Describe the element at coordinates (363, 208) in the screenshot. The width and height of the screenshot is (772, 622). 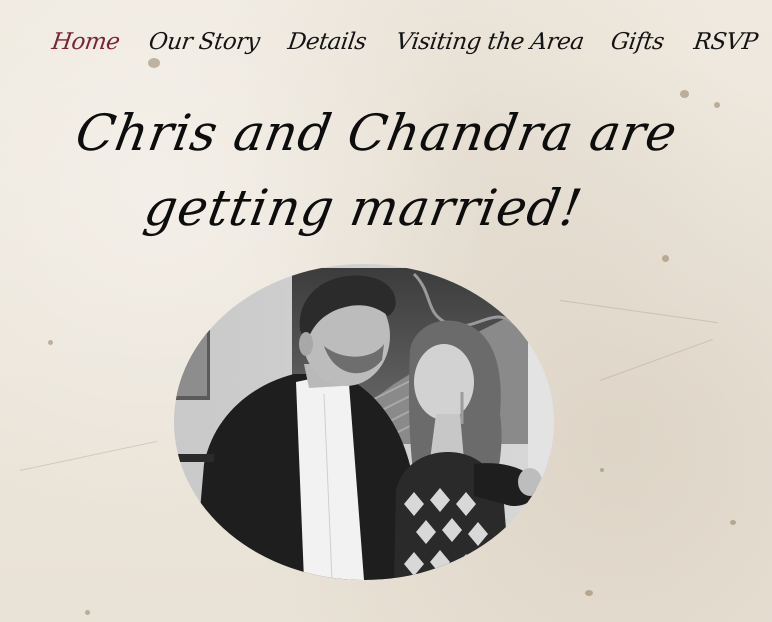
I see `hero-heading-line-2: getting married!` at that location.